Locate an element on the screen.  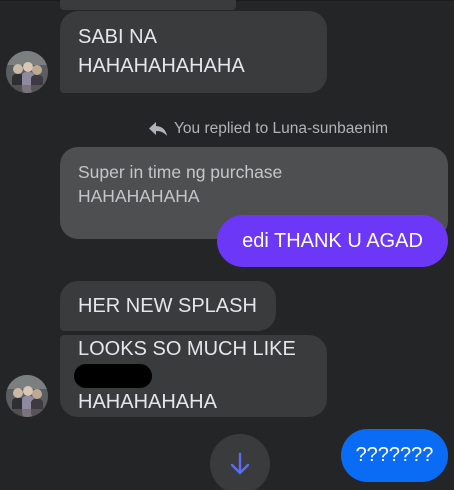
incoming-message-bubble: LOOKS SO MUCH LIKE HAHAHAHAHA is located at coordinates (193, 376).